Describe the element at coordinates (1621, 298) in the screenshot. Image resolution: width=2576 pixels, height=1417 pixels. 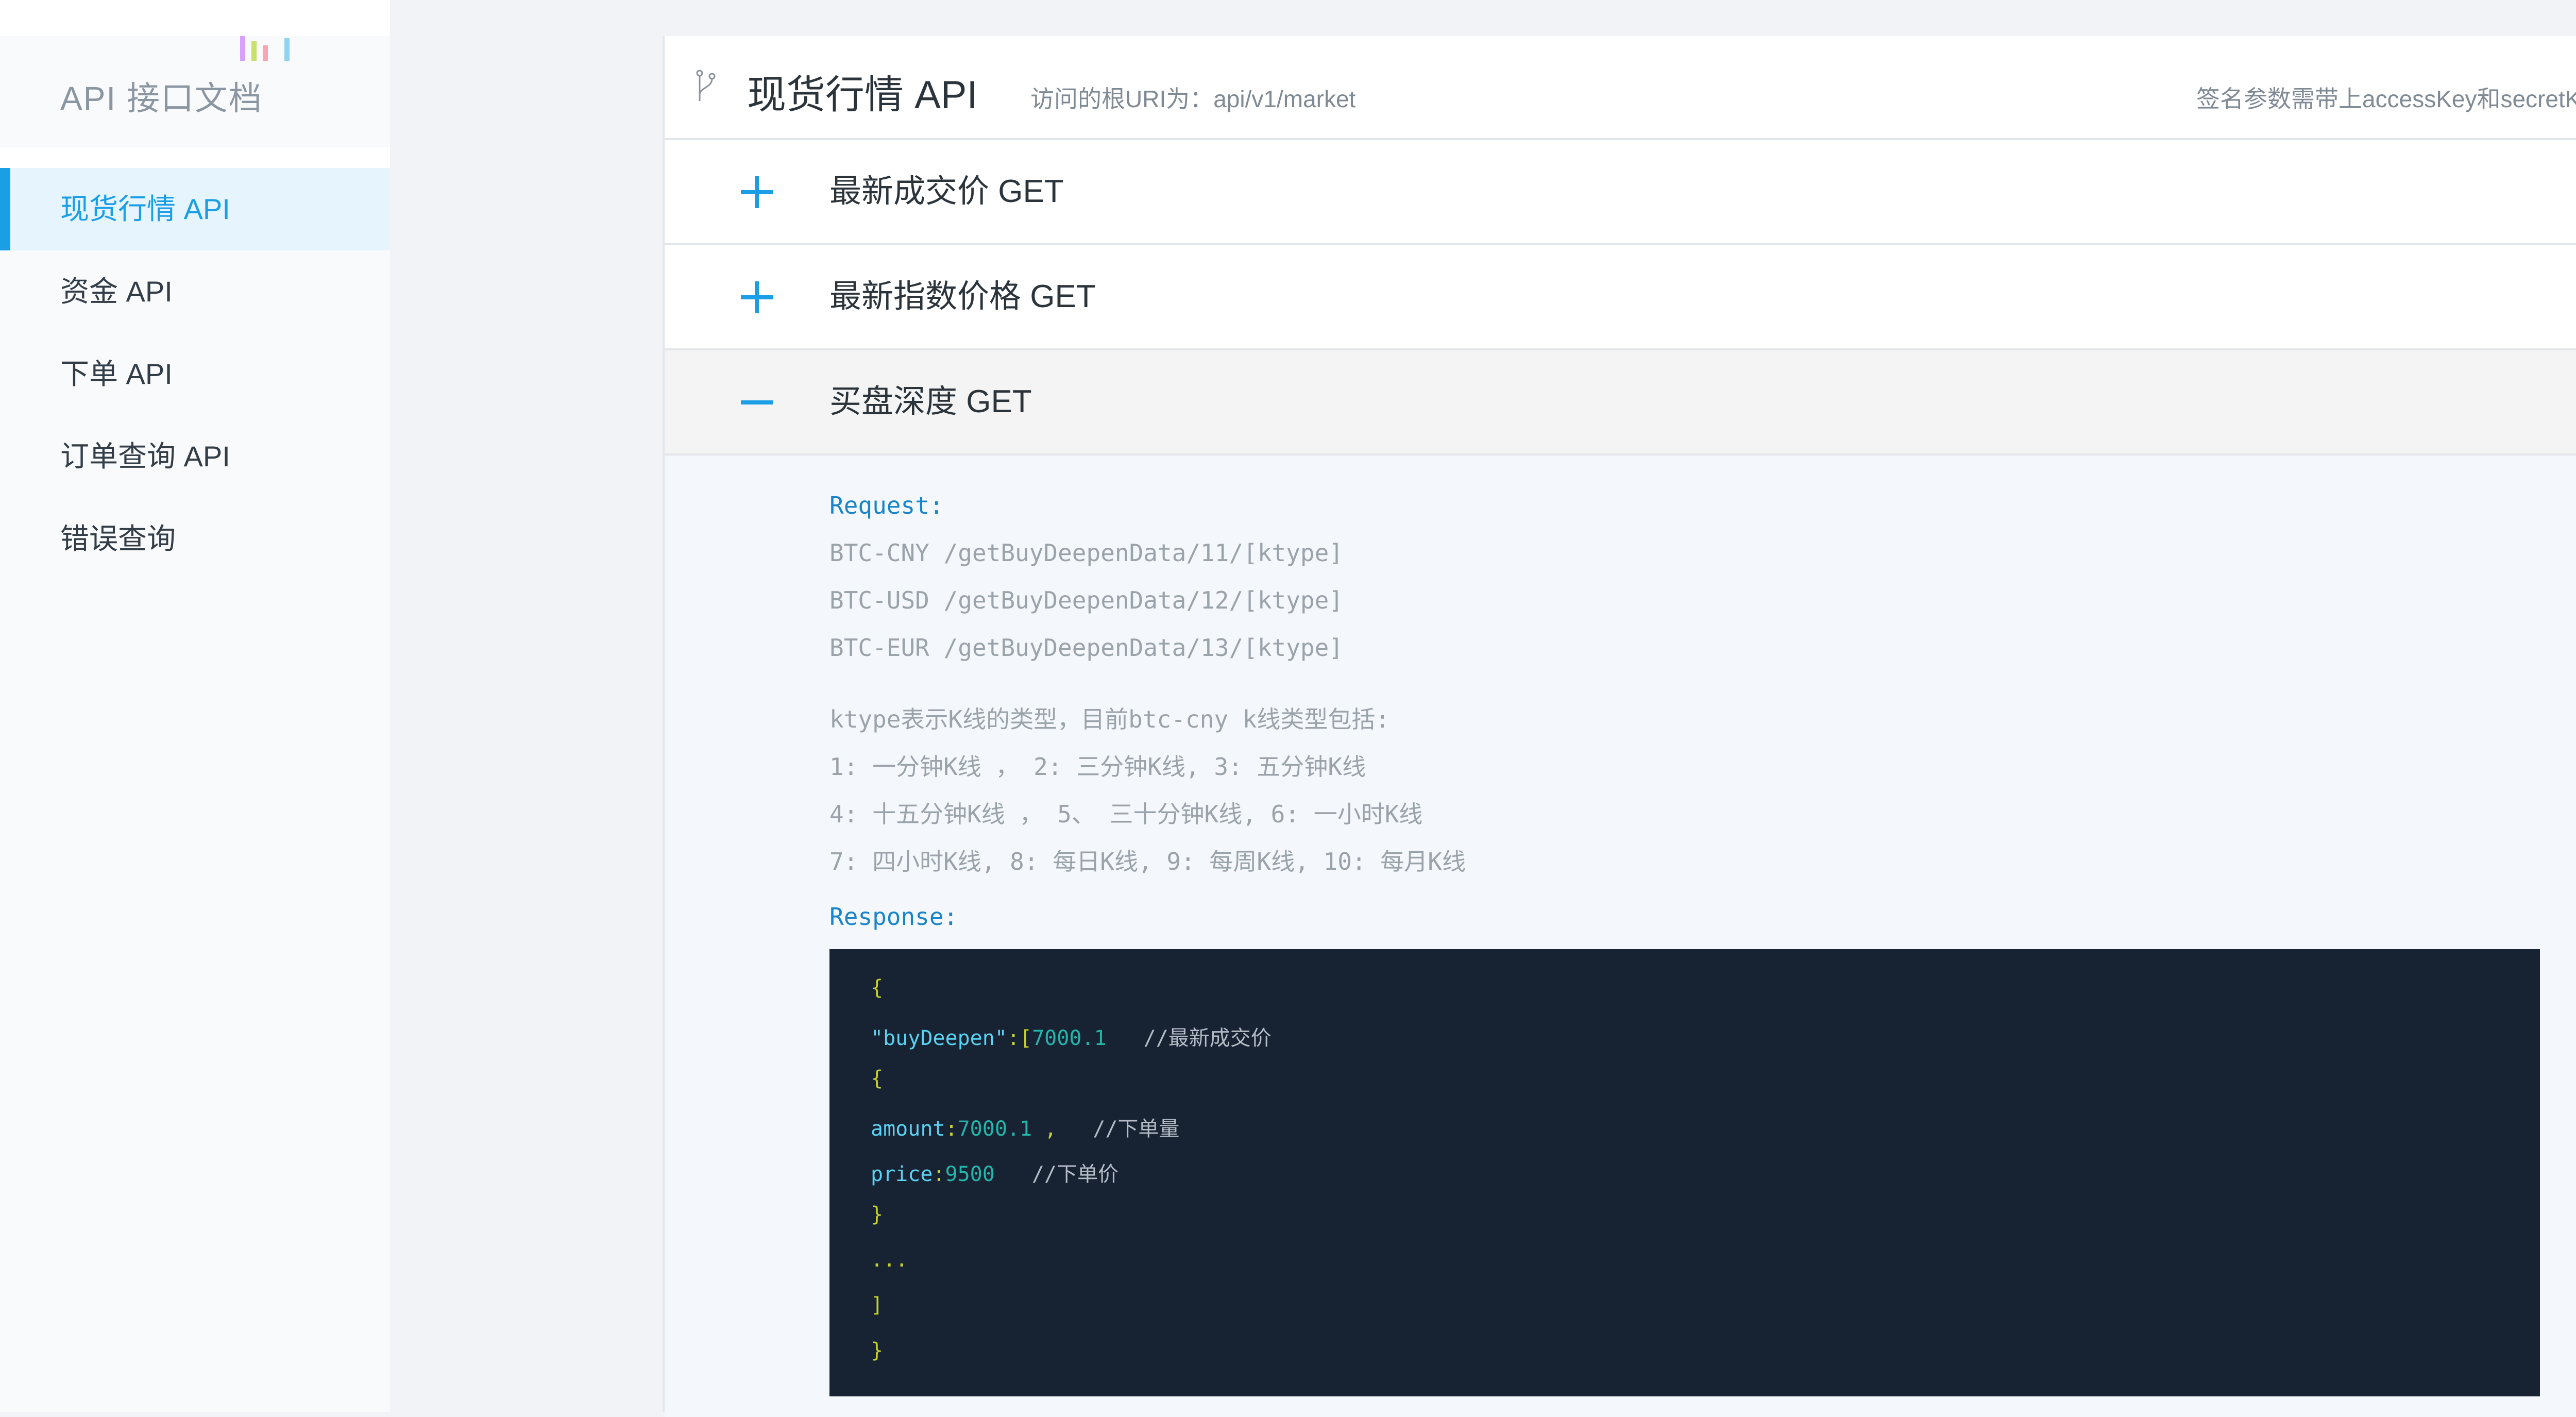
I see `accordion-latest-index-price: 最新指数价格 GET` at that location.